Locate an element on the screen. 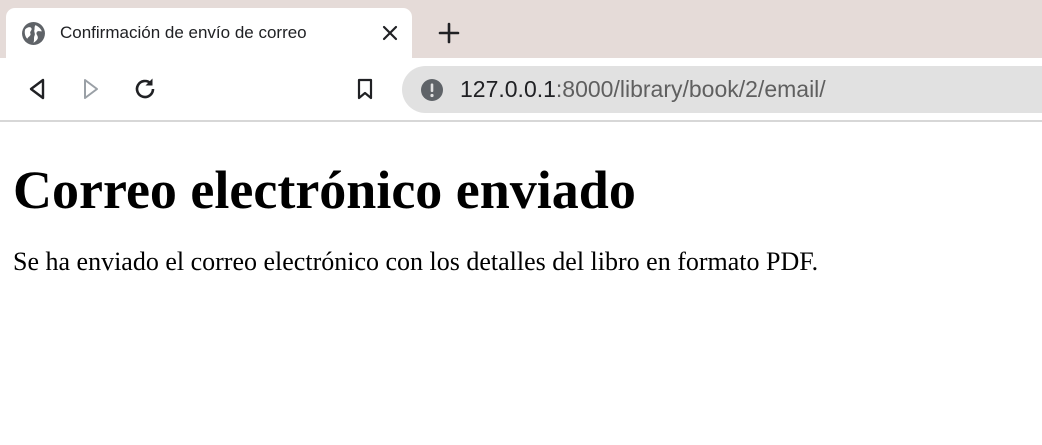  url-path: :8000/library/book/2/email/ is located at coordinates (690, 89).